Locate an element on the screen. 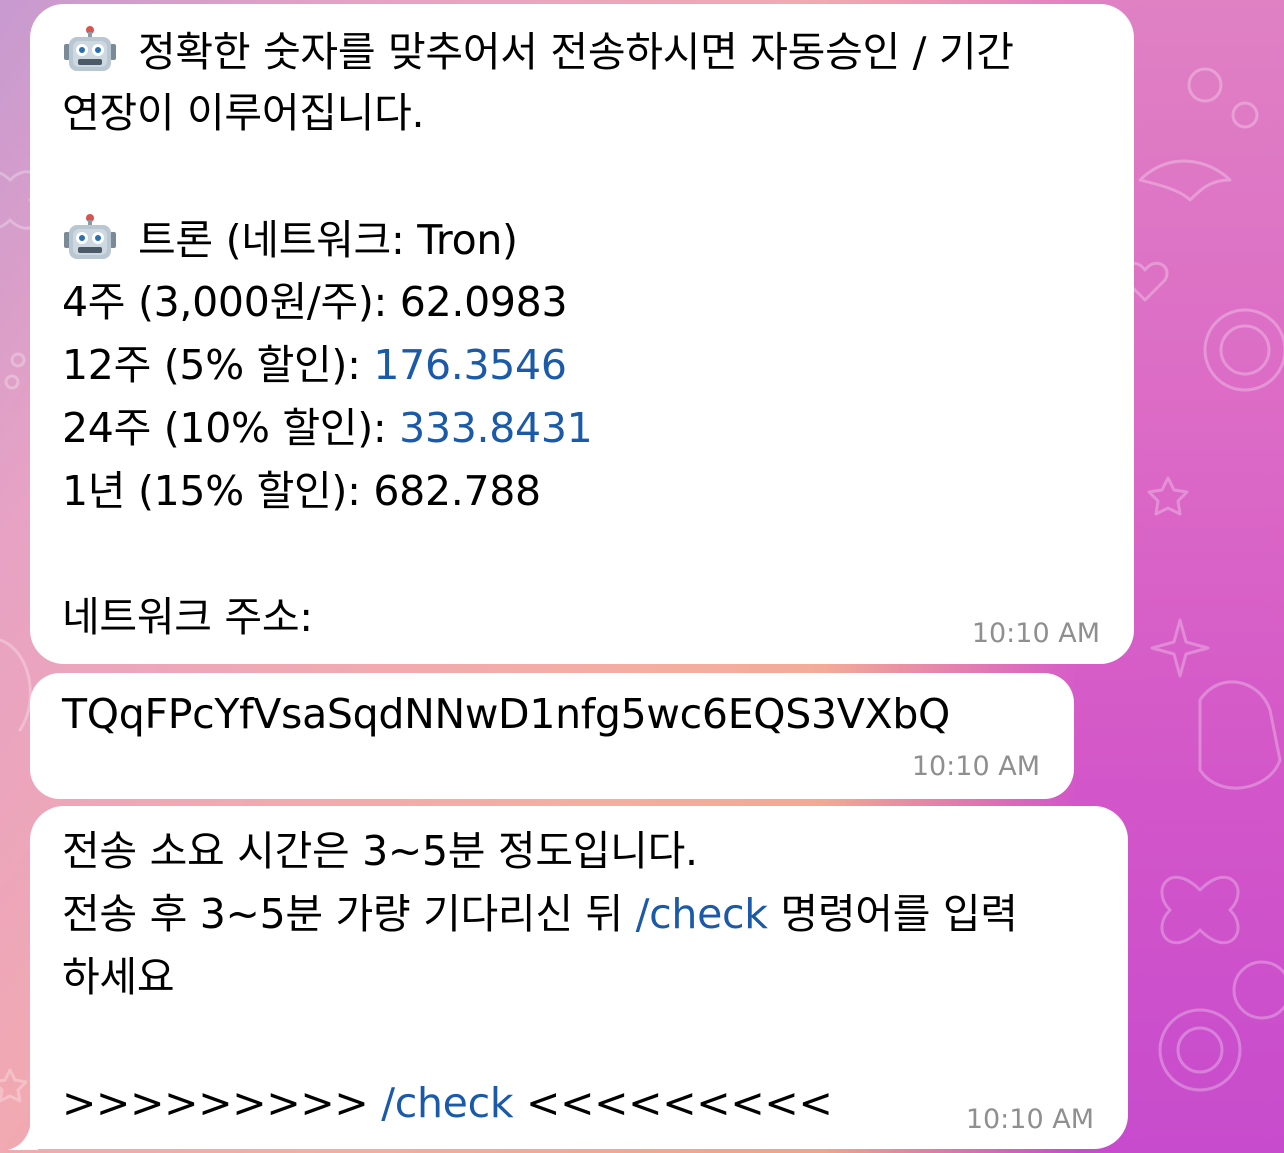 The width and height of the screenshot is (1284, 1153). message-text-line: >>>>>>>>> /check <<<<<<<<< is located at coordinates (447, 1103).